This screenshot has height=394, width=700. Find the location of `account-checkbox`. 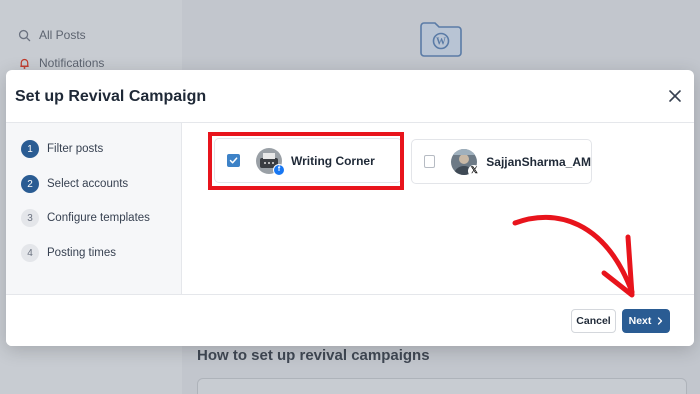

account-checkbox is located at coordinates (430, 161).